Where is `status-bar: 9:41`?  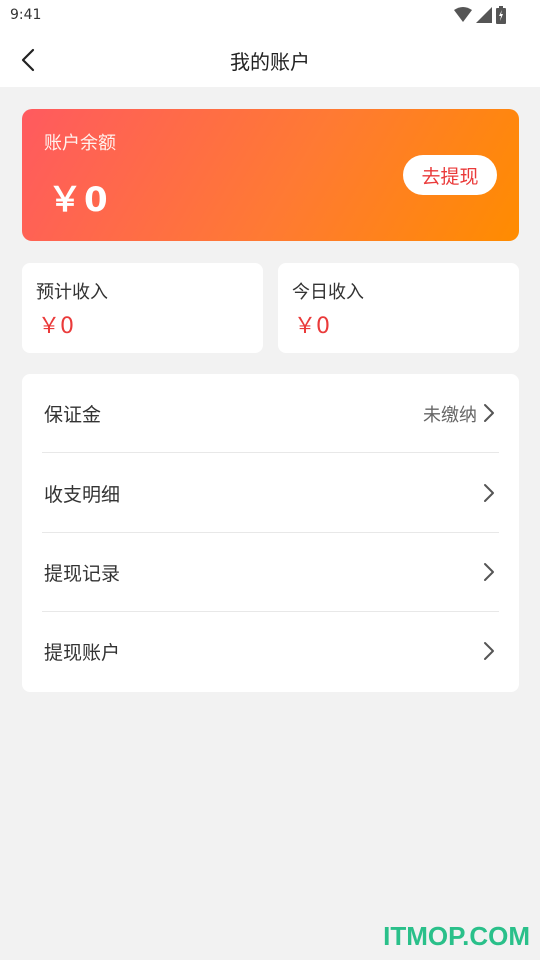
status-bar: 9:41 is located at coordinates (270, 16).